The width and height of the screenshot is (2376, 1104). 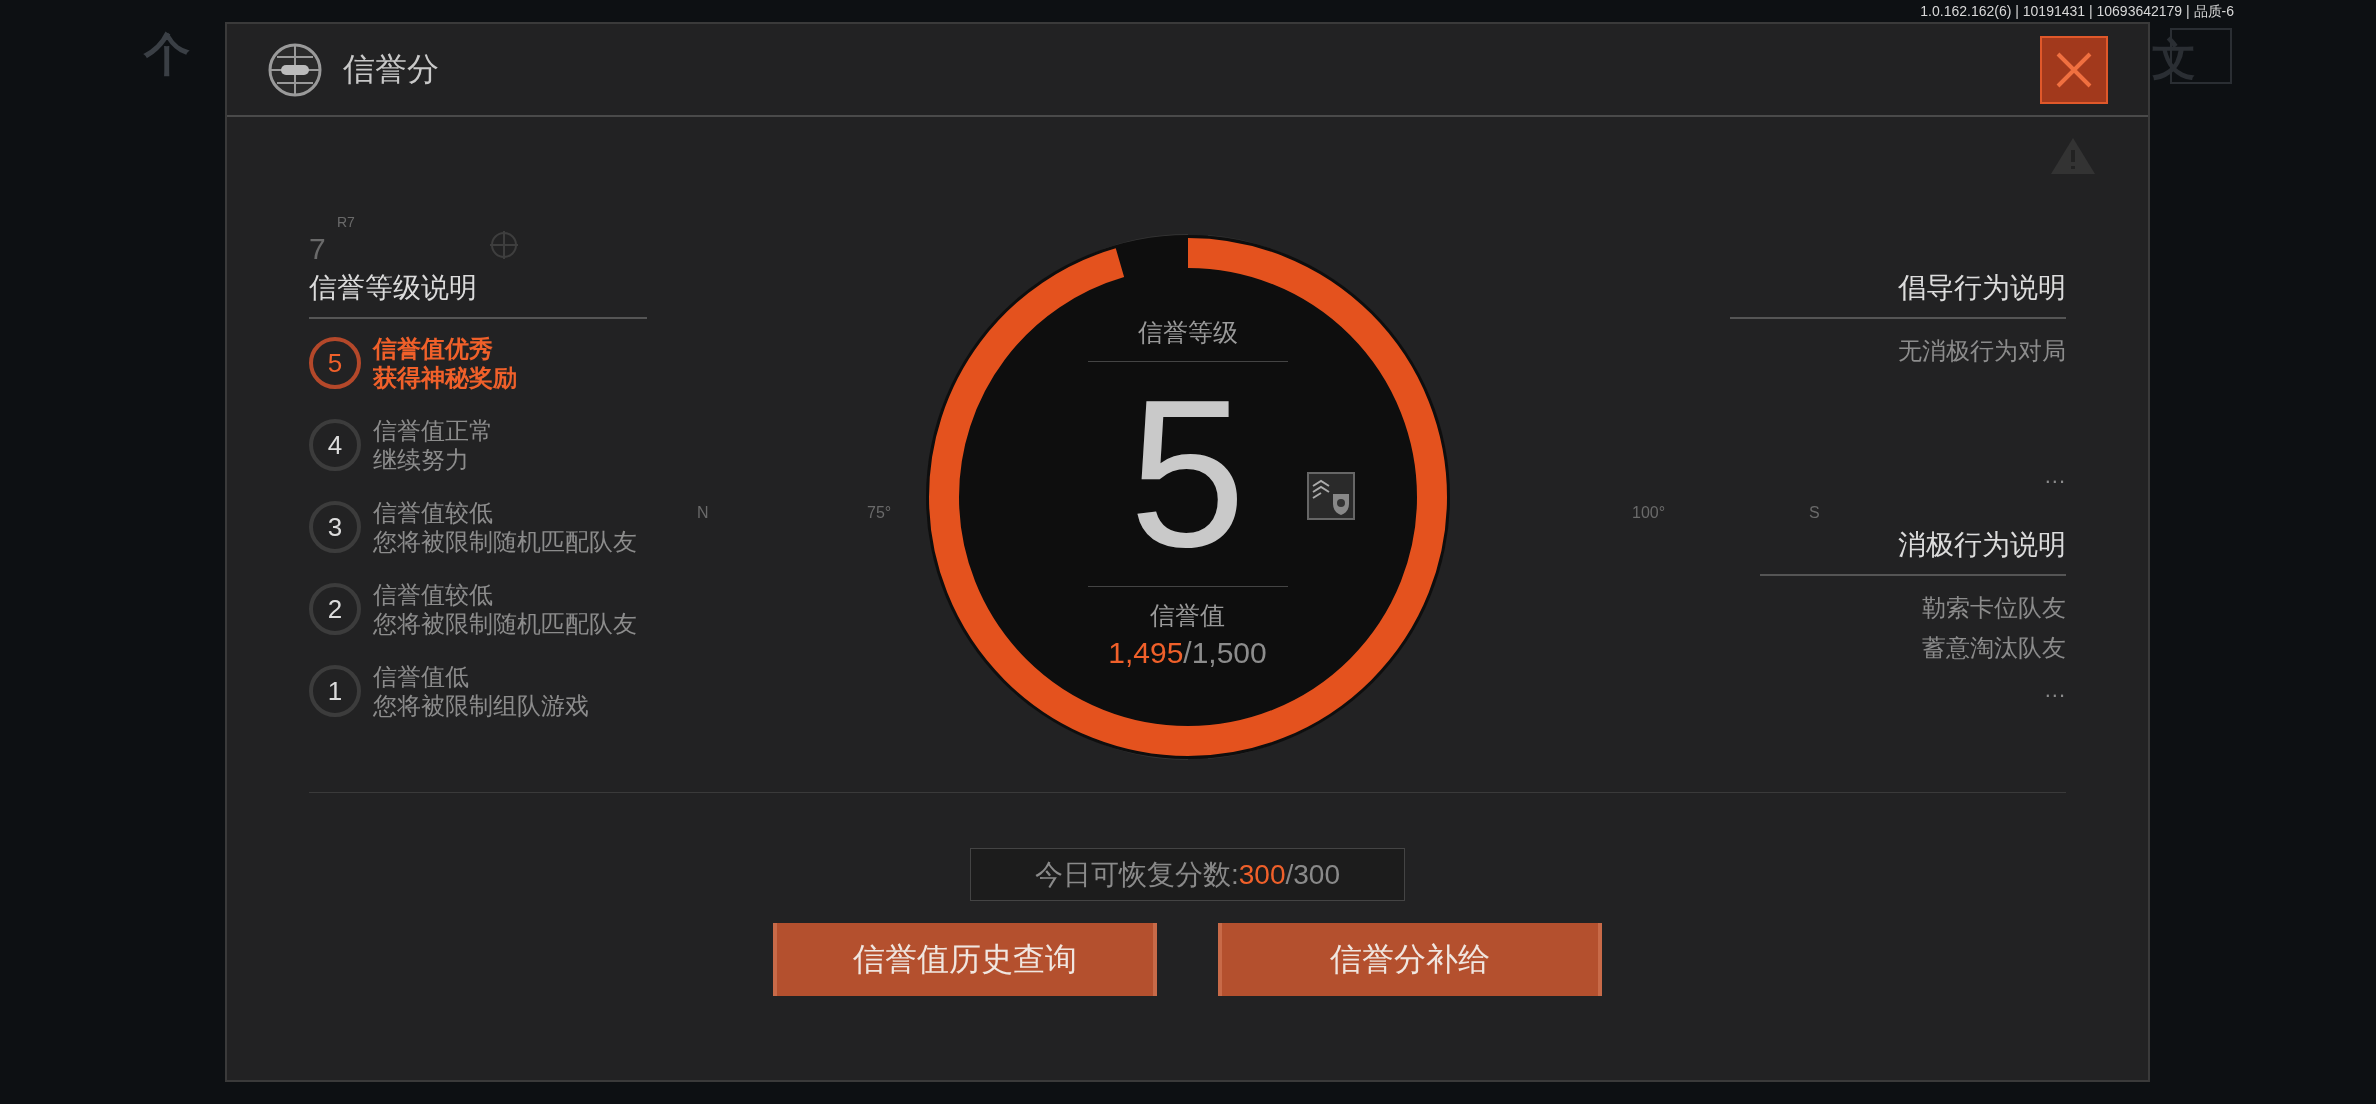 What do you see at coordinates (1187, 653) in the screenshot?
I see `credit-score: 1,495/1,500` at bounding box center [1187, 653].